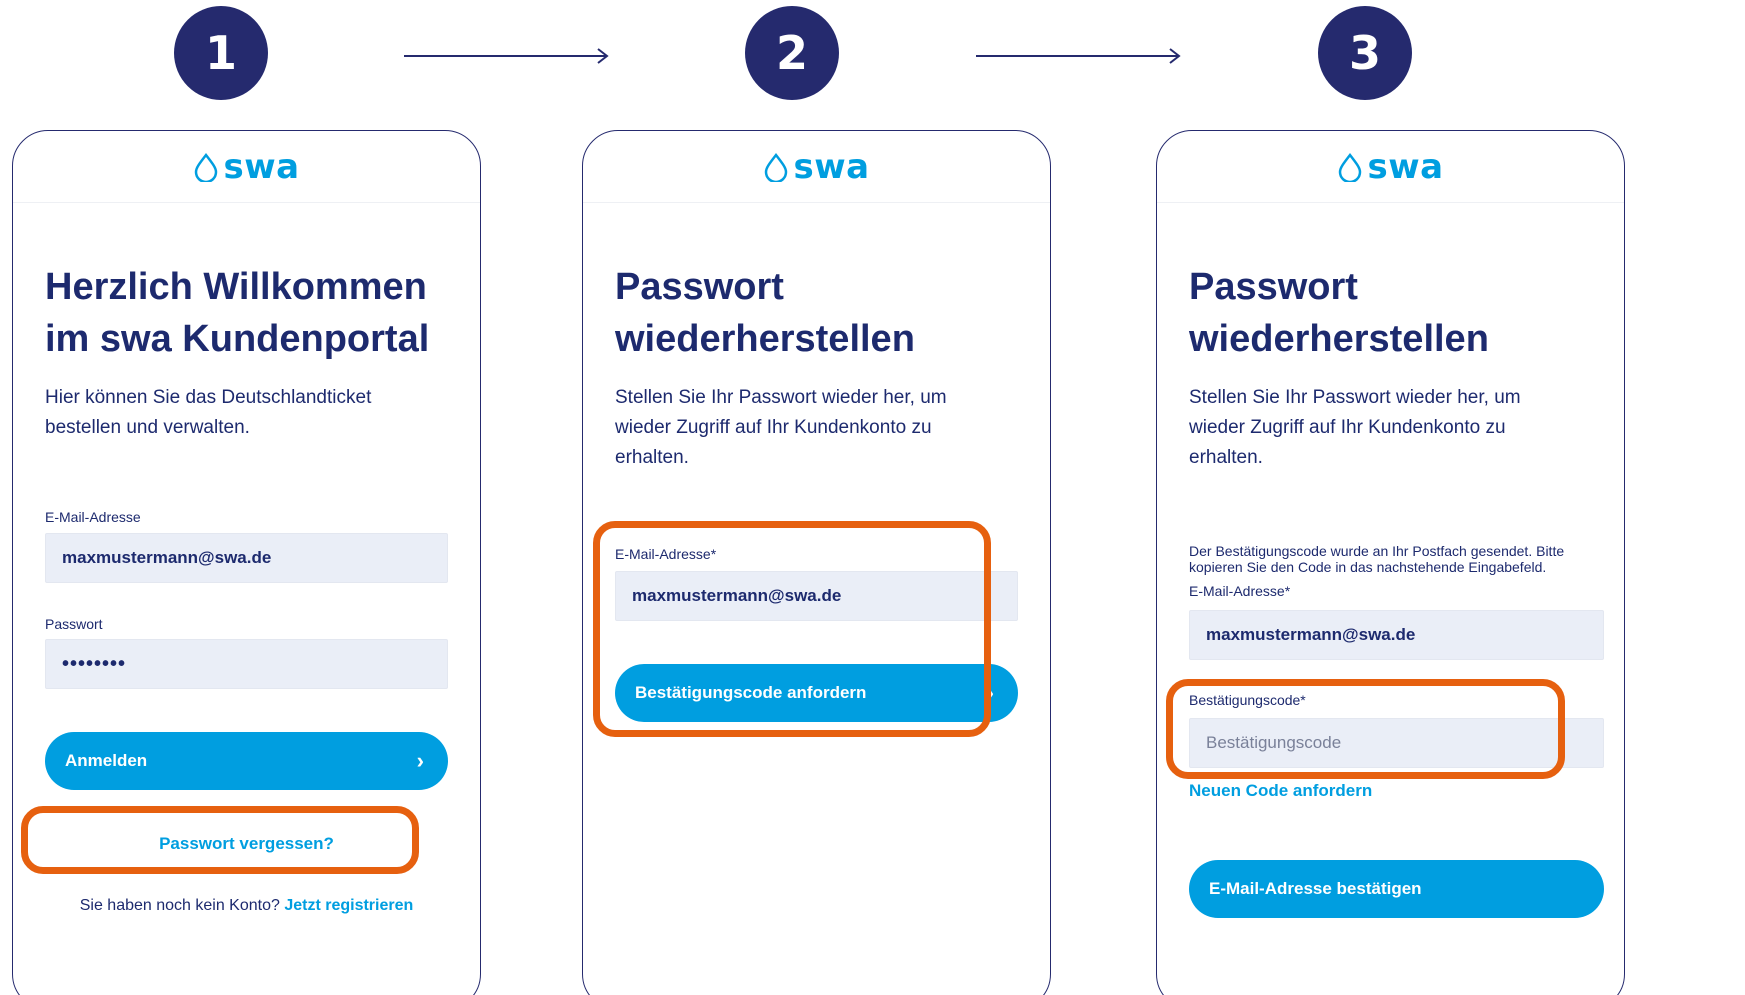  What do you see at coordinates (1280, 790) in the screenshot?
I see `request-new-code-link: Neuen Code anfordern` at bounding box center [1280, 790].